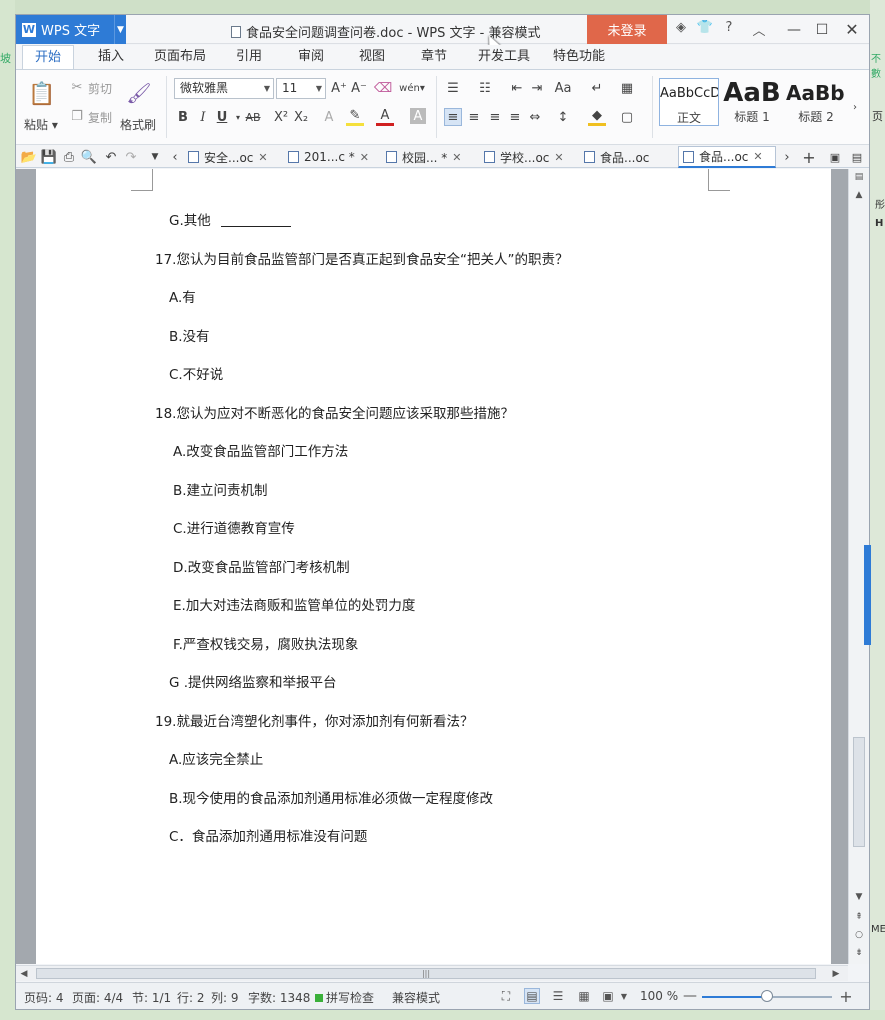 The height and width of the screenshot is (1020, 885). I want to click on app-menu-button: W WPS 文字 ▼, so click(71, 29).